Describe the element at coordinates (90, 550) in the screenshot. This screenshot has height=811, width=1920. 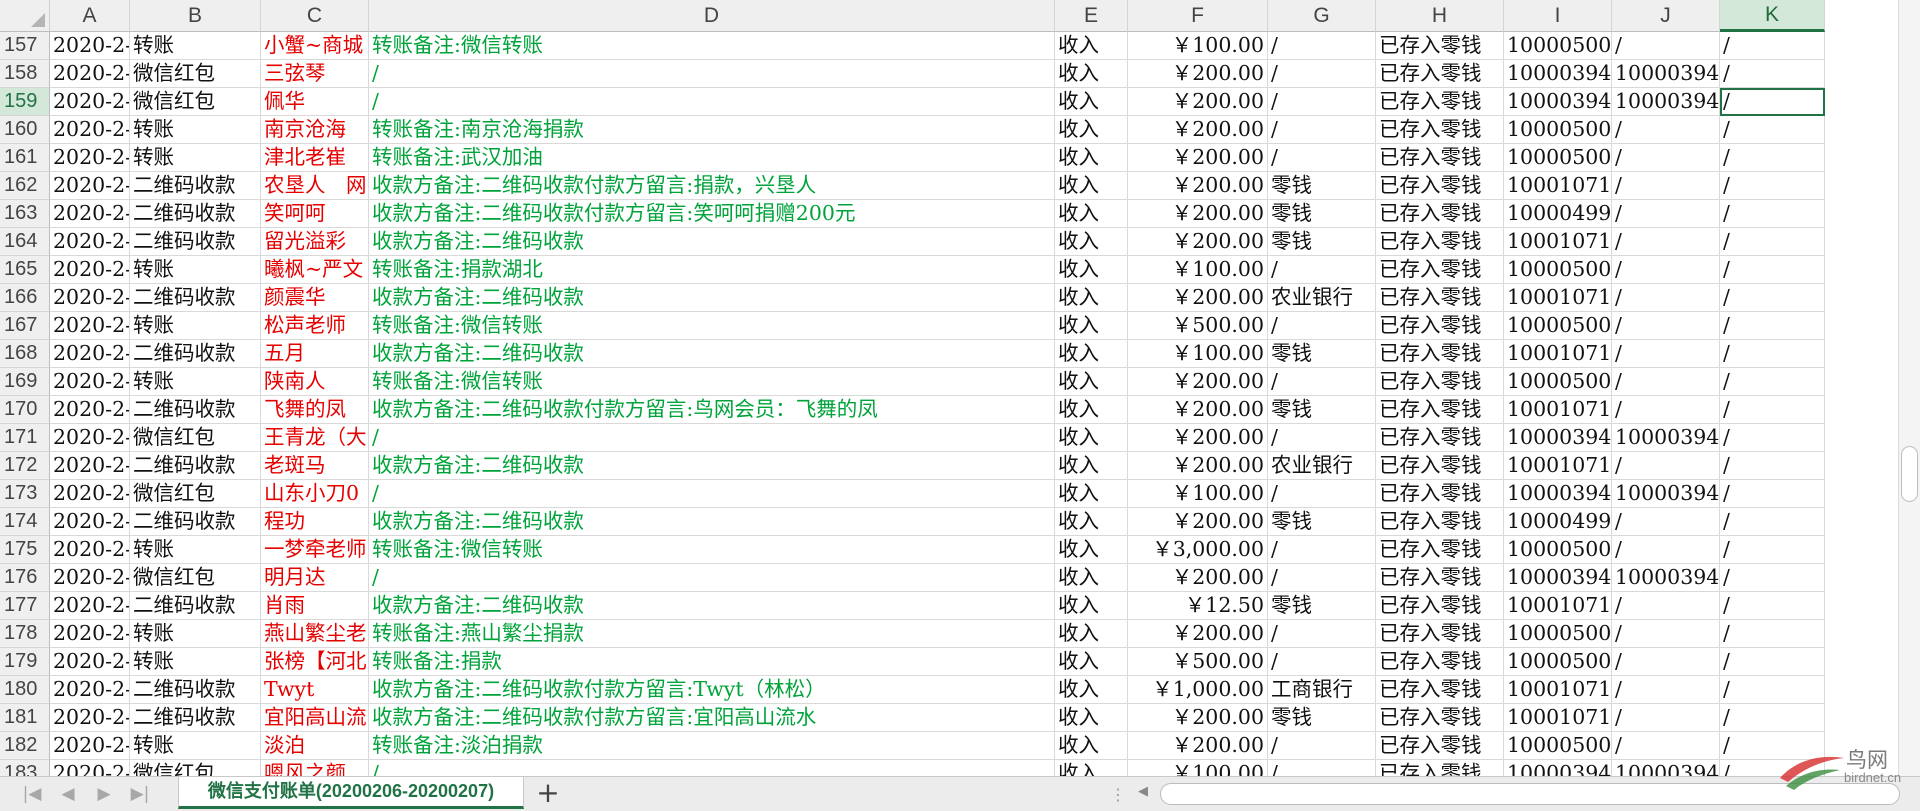
I see `cell-a: 2020-2-6 13:36` at that location.